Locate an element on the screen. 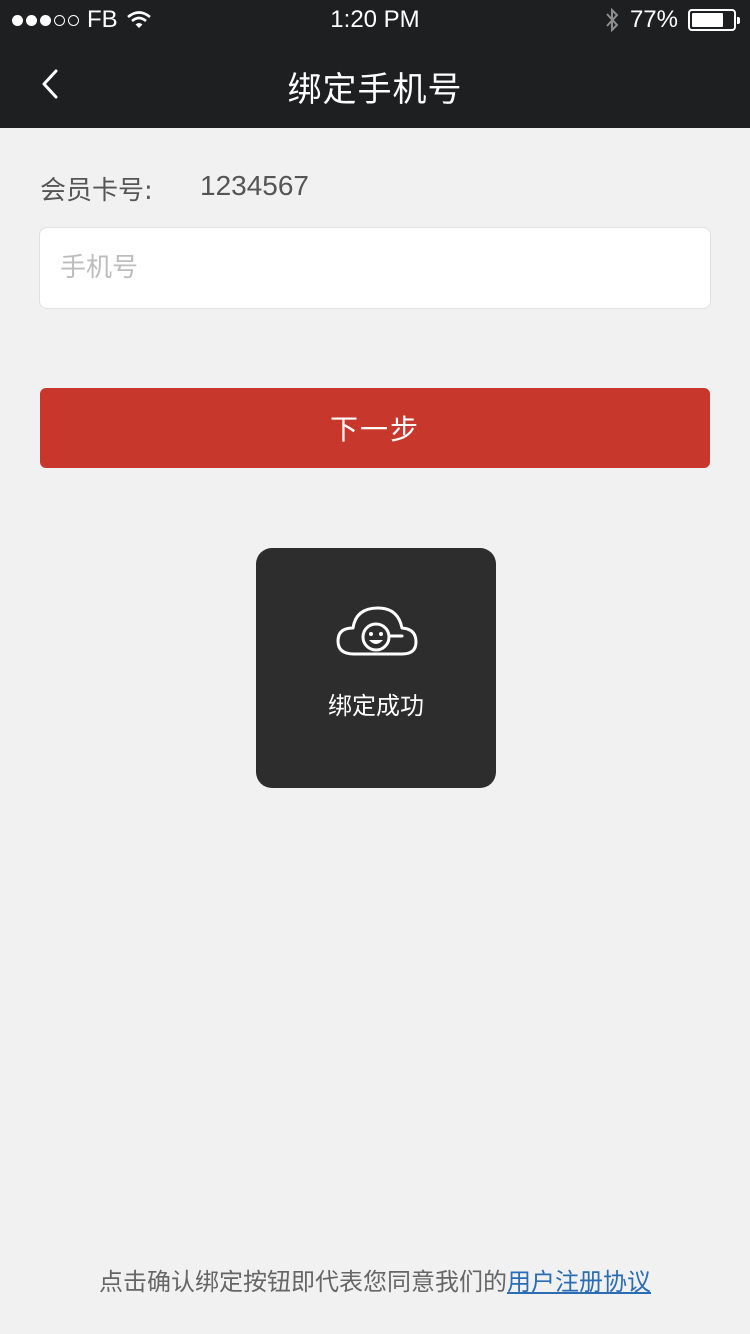 This screenshot has height=1334, width=750. top-bar: FB 1:20 PM 77% 绑定手机号 is located at coordinates (375, 64).